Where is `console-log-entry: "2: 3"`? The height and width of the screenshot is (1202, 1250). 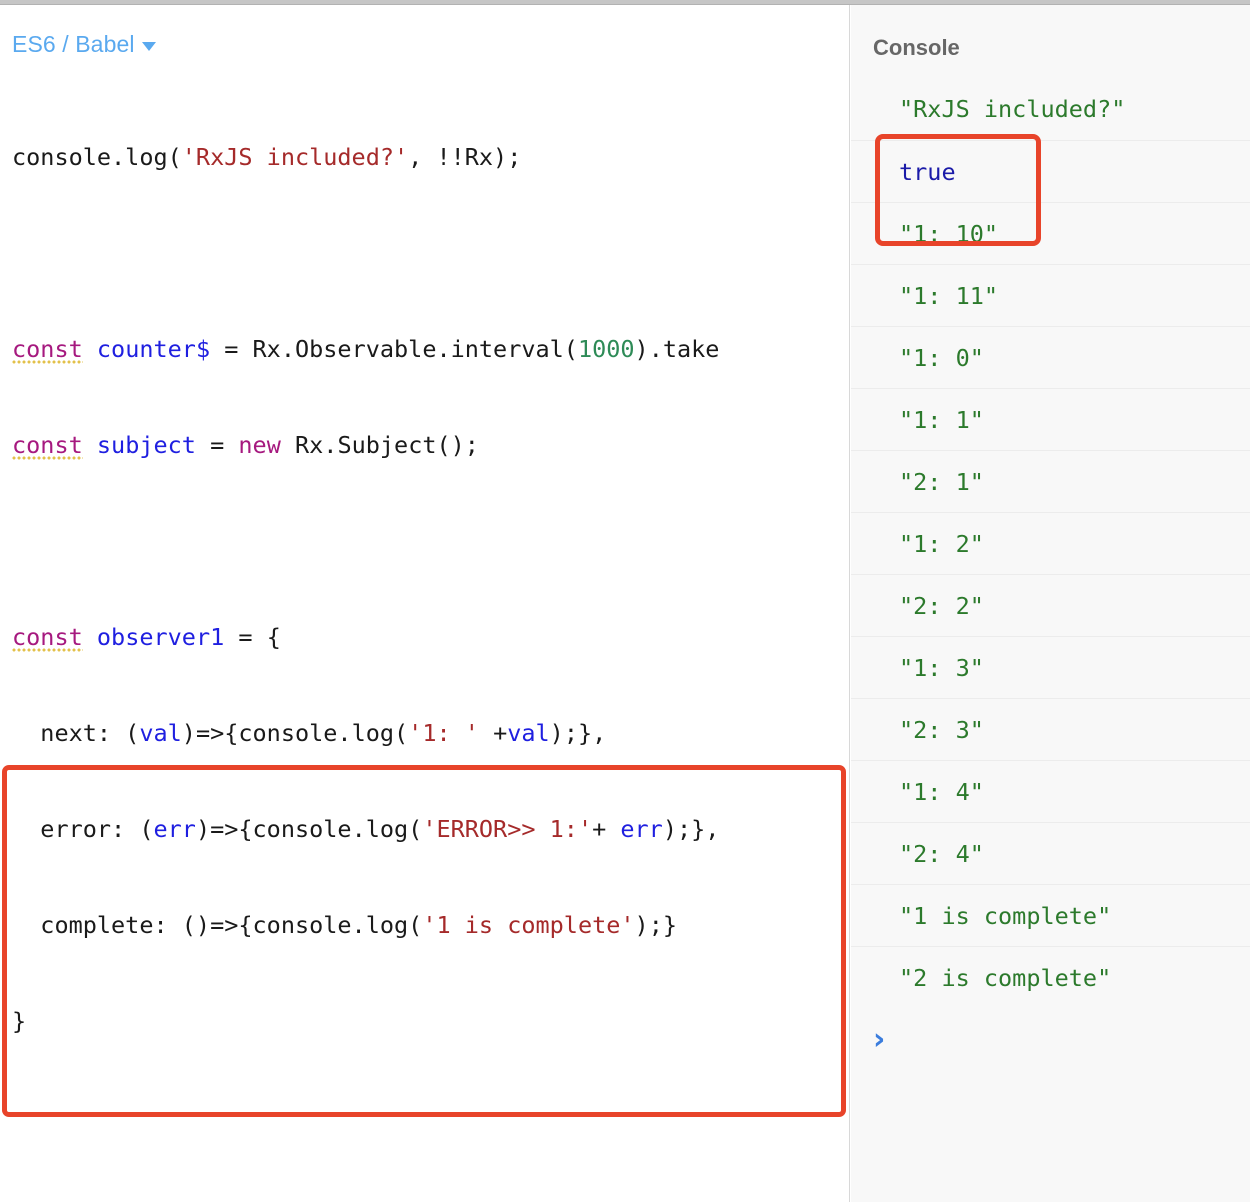 console-log-entry: "2: 3" is located at coordinates (1050, 729).